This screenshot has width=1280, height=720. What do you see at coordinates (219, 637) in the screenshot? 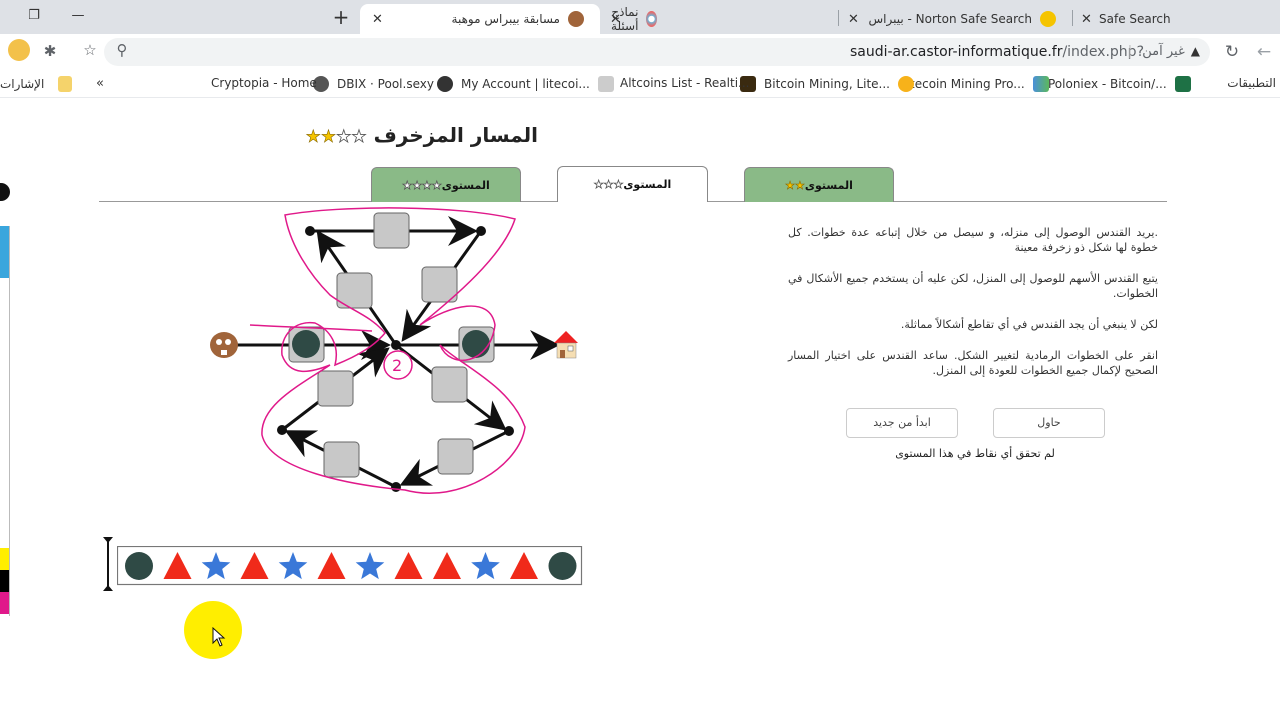
I see `mouse-cursor-icon` at bounding box center [219, 637].